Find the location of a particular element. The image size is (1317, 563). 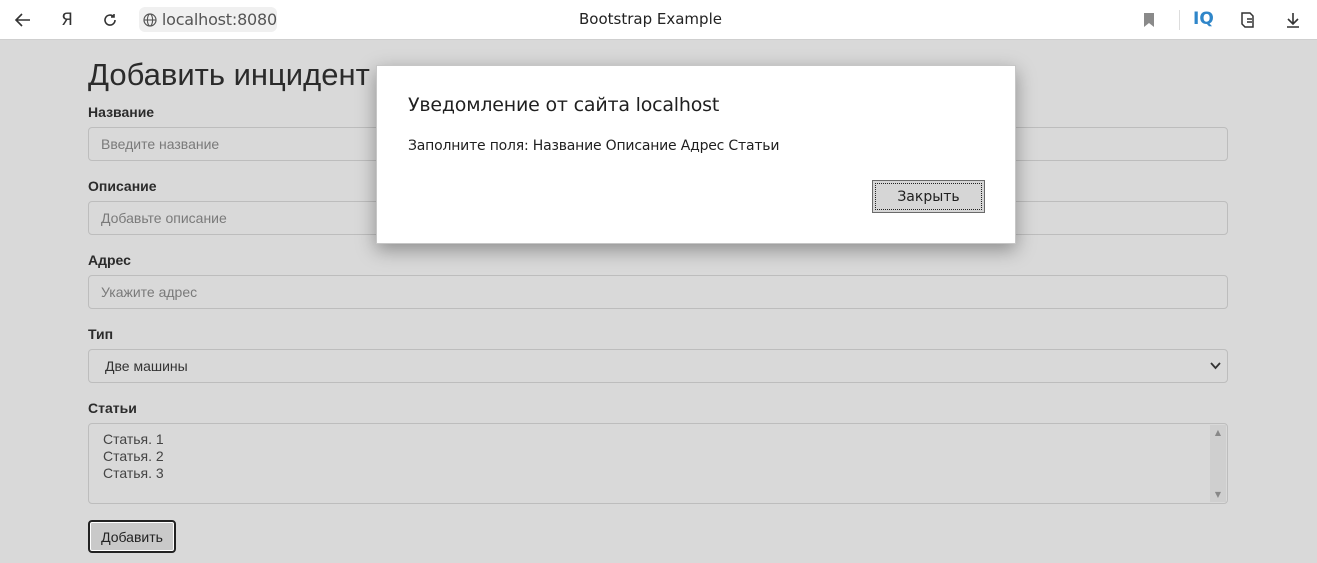

add-button: Добавить is located at coordinates (132, 536).